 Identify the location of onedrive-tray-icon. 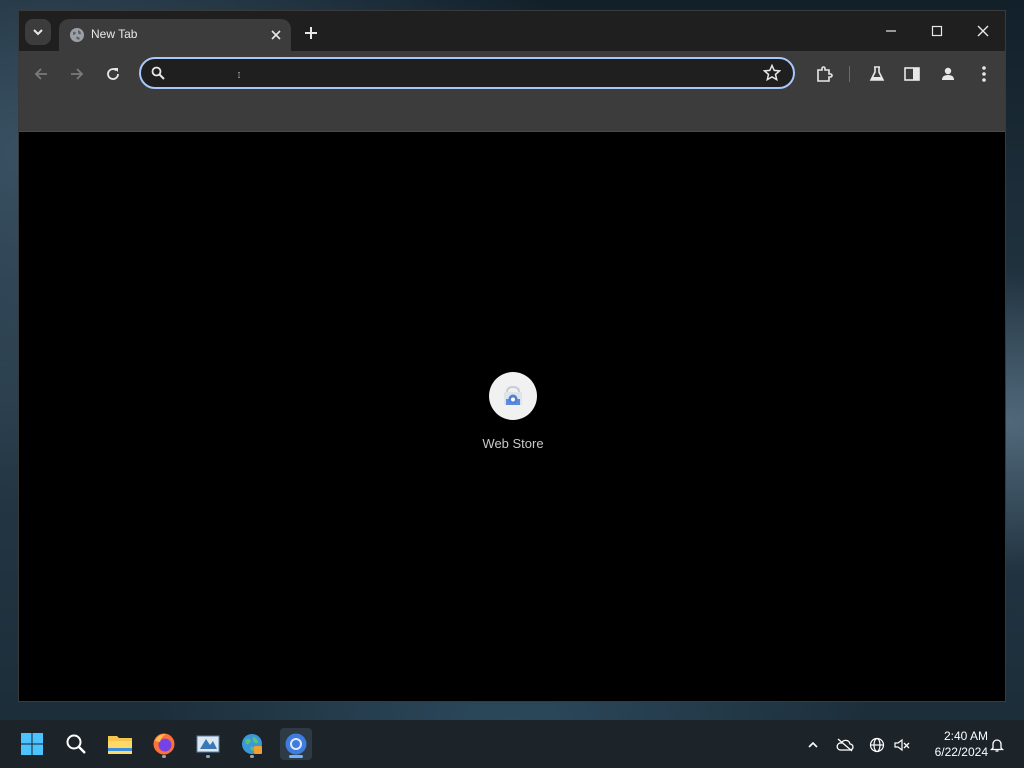
(845, 745).